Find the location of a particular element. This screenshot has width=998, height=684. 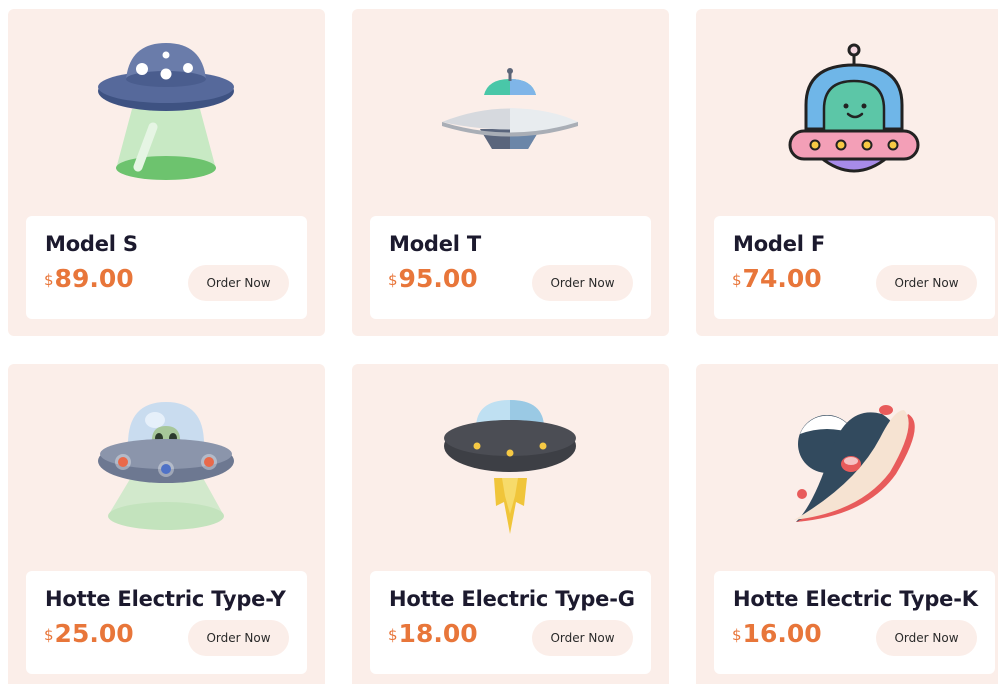

price-amount: 25.00 is located at coordinates (94, 633).